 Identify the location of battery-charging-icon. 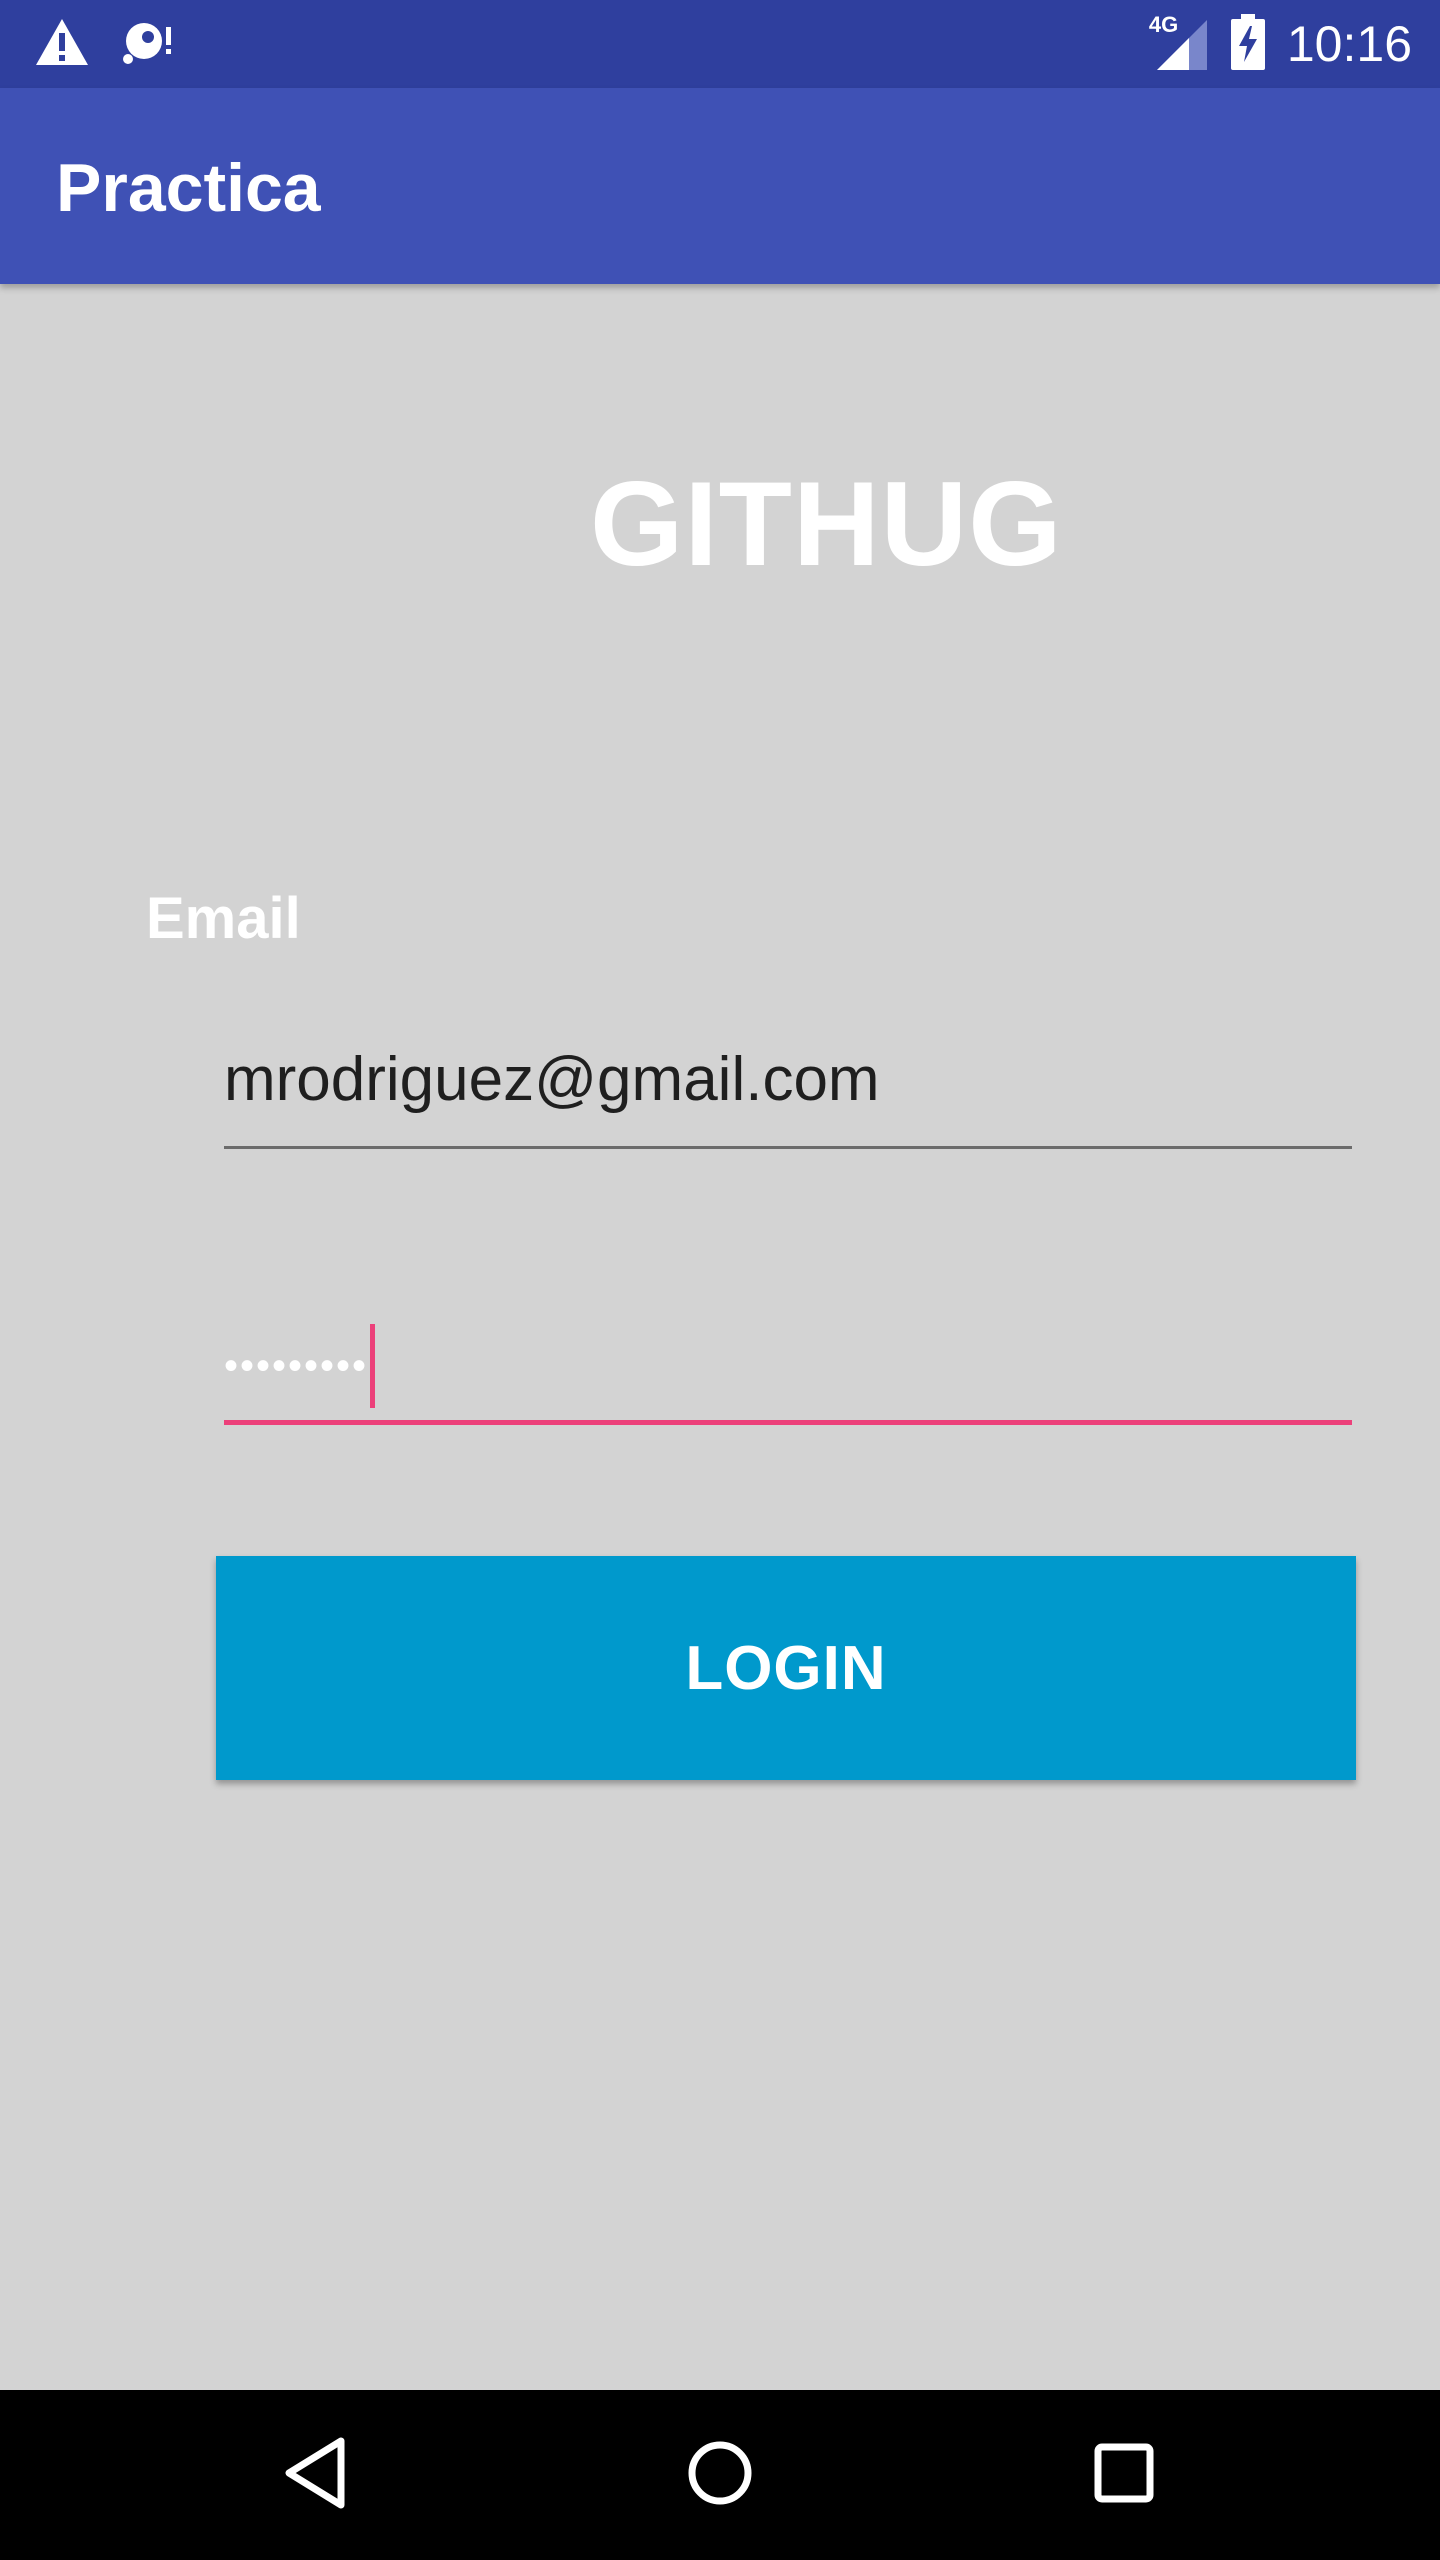
(1247, 44).